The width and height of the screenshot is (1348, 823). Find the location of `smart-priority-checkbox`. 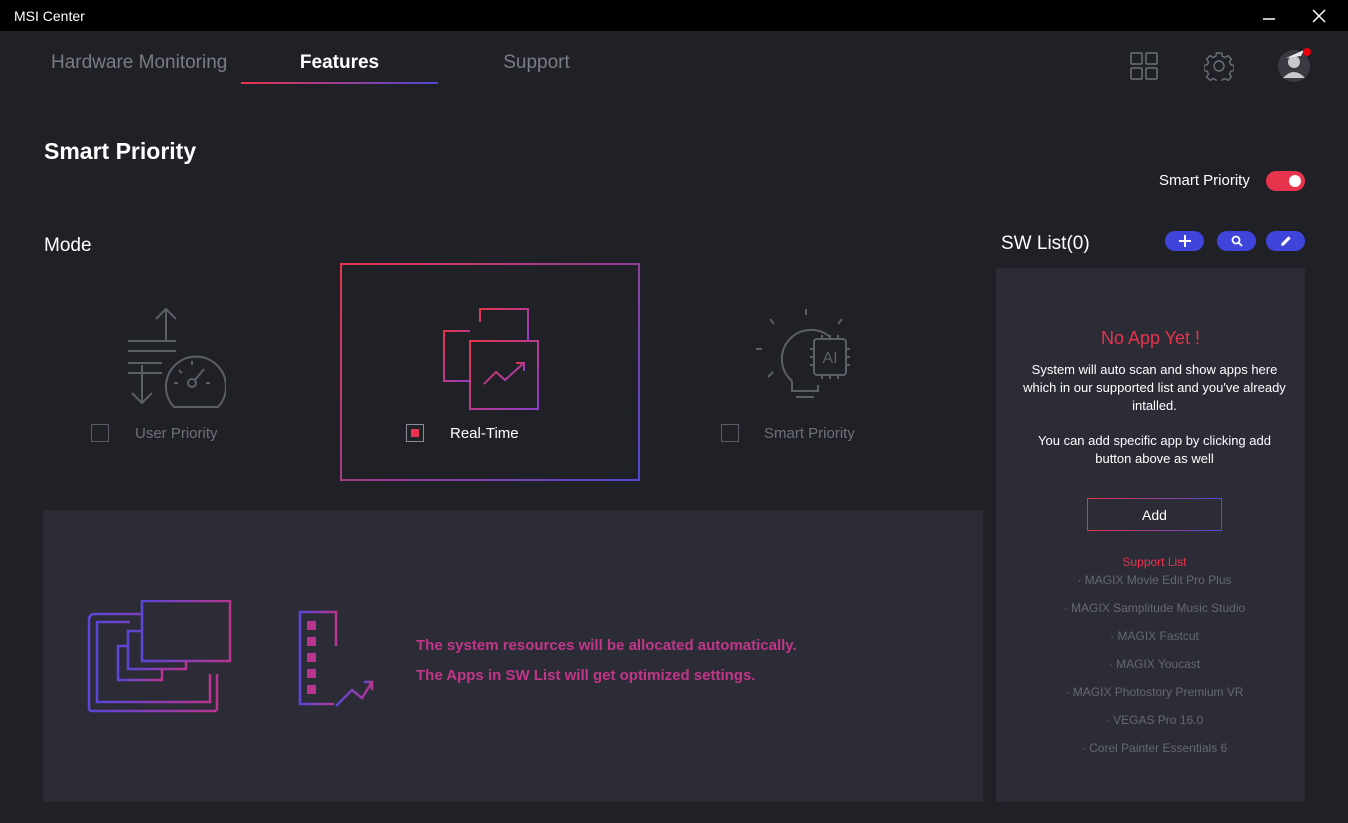

smart-priority-checkbox is located at coordinates (730, 433).